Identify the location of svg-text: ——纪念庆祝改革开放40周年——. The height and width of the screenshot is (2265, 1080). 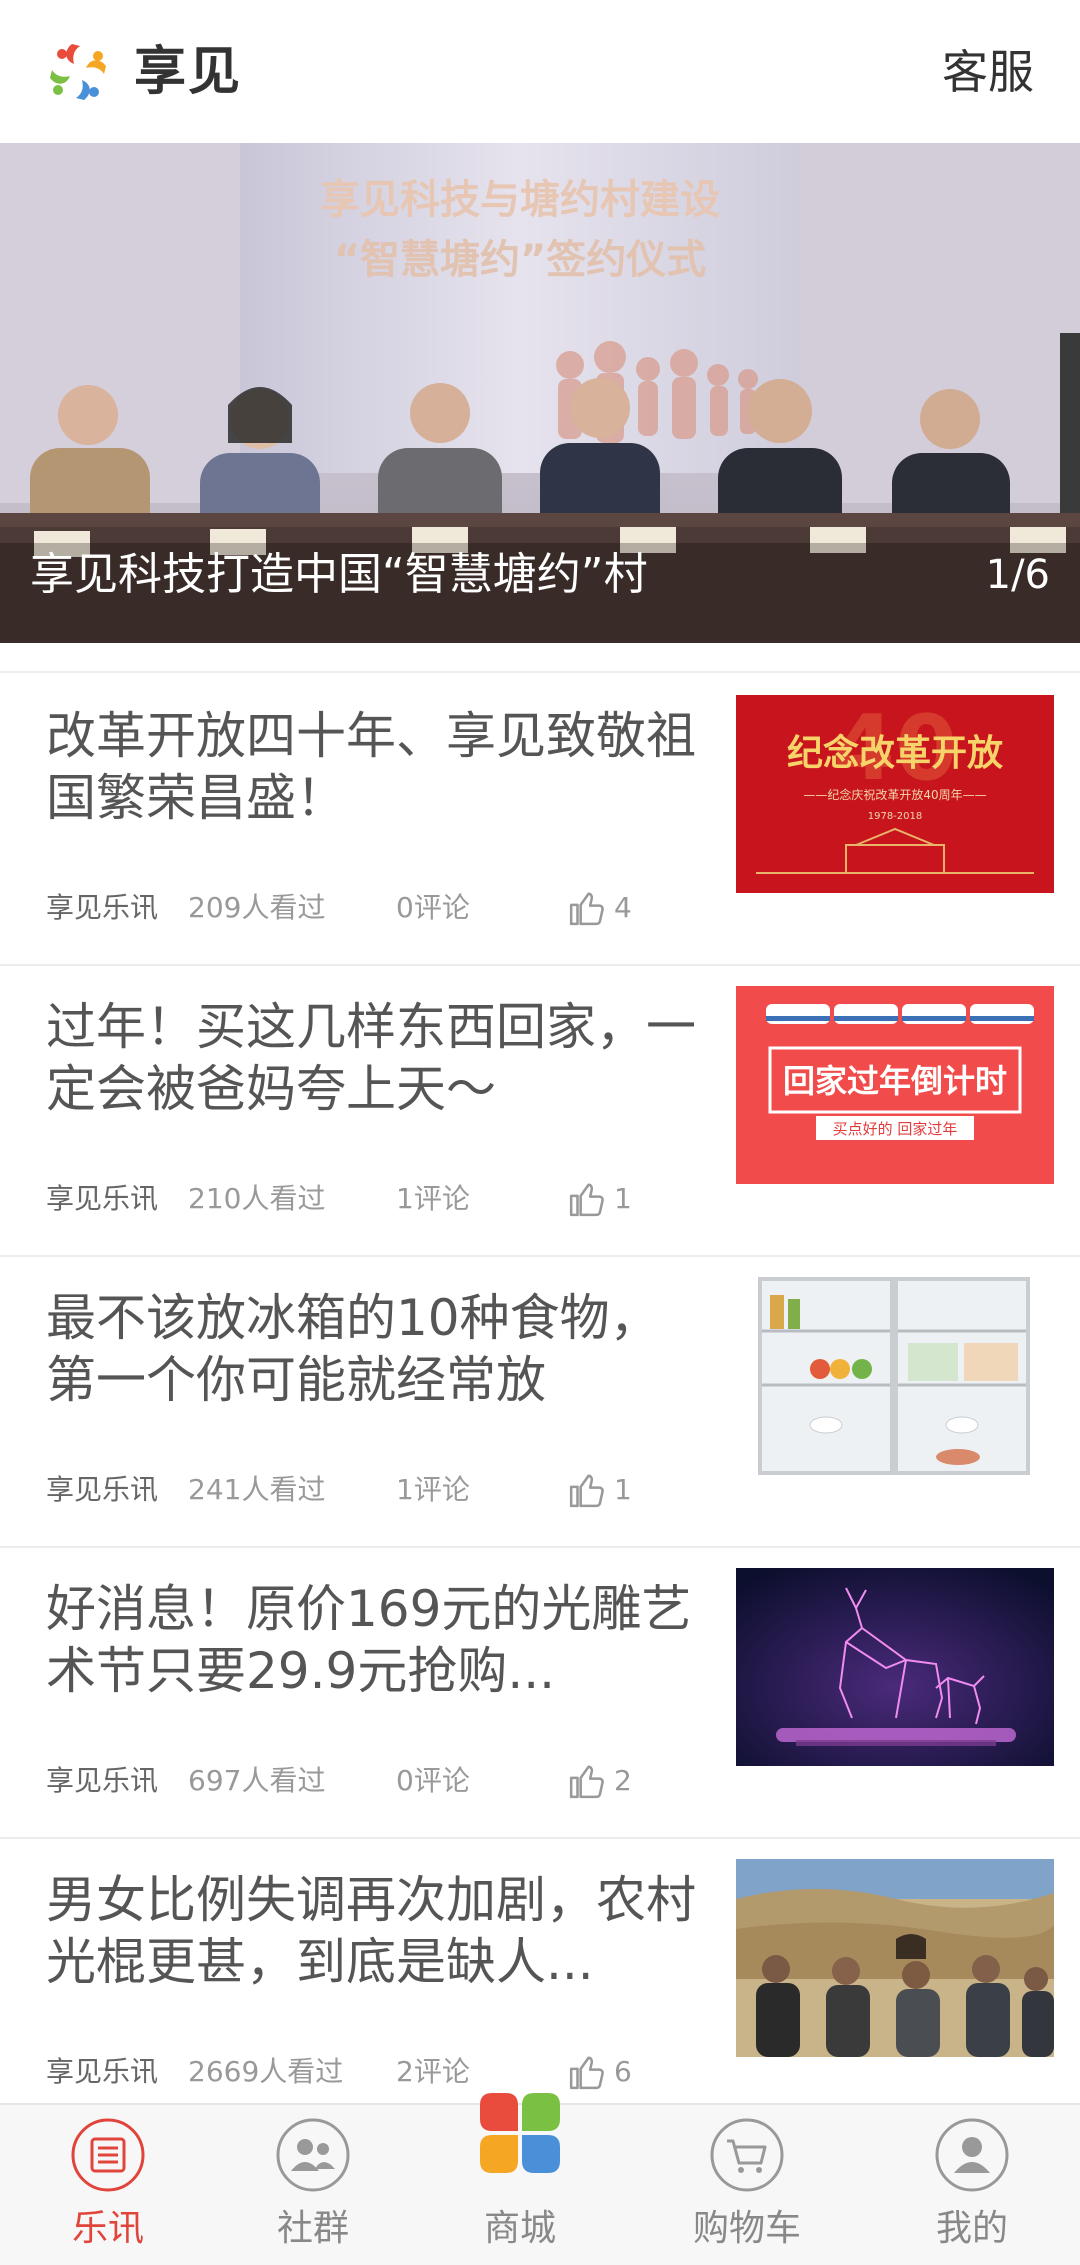
(894, 794).